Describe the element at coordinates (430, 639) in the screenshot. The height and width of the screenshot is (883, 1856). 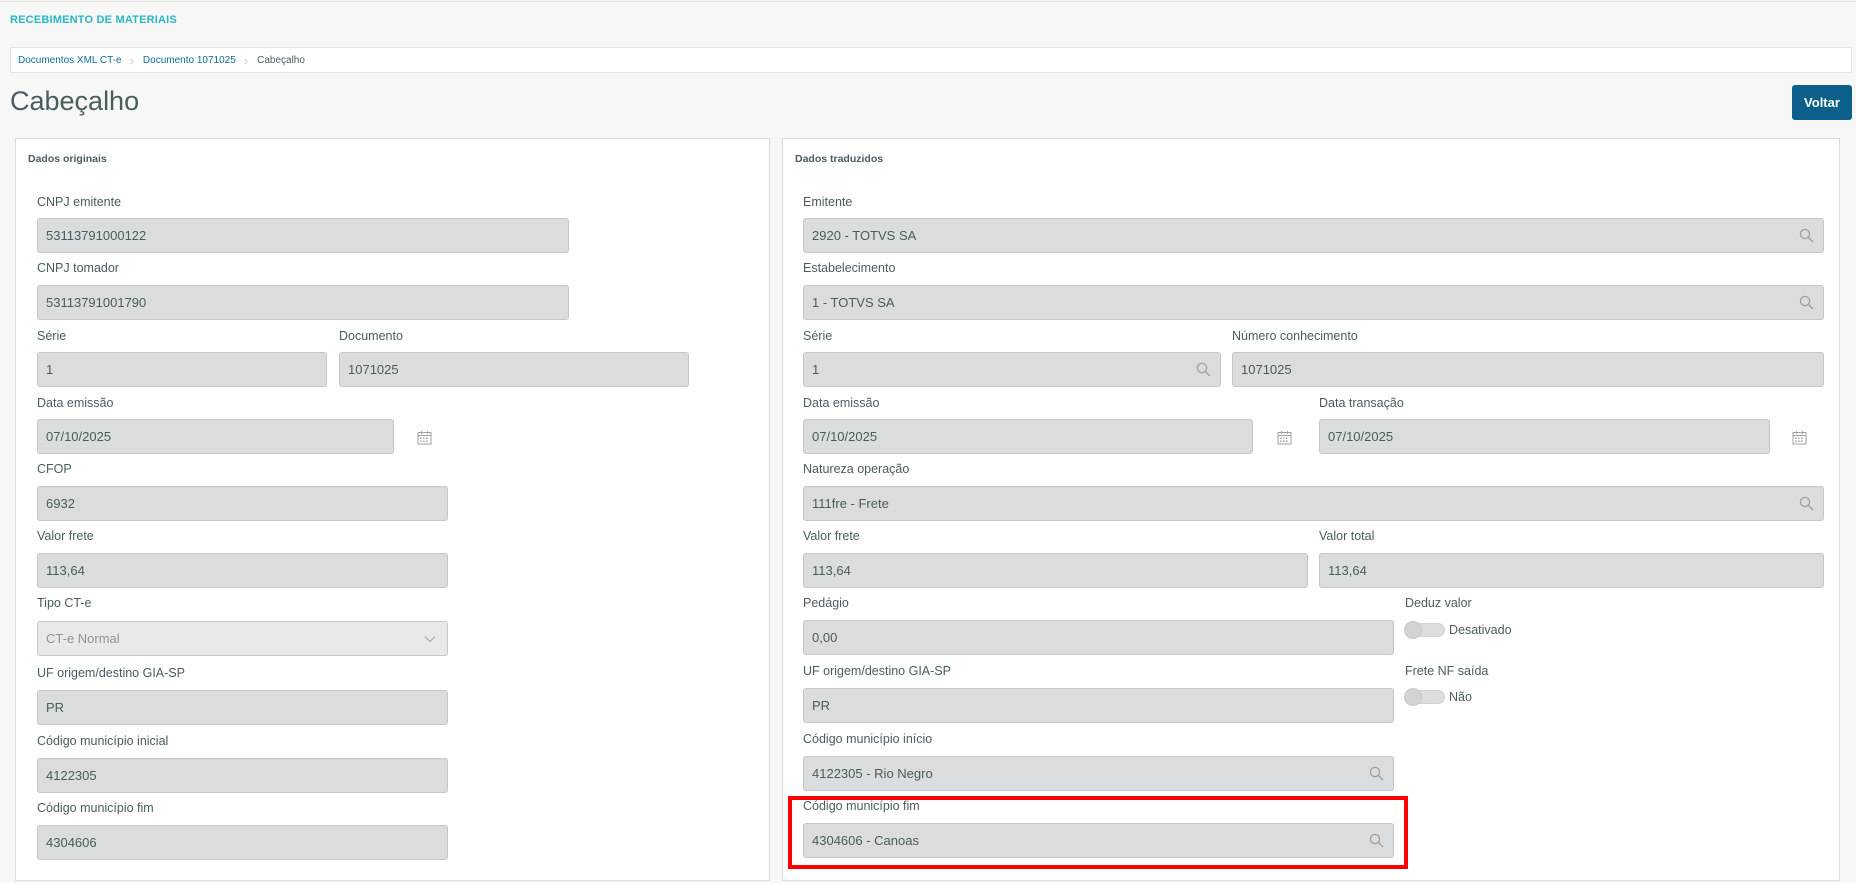
I see `chevron-down-icon` at that location.